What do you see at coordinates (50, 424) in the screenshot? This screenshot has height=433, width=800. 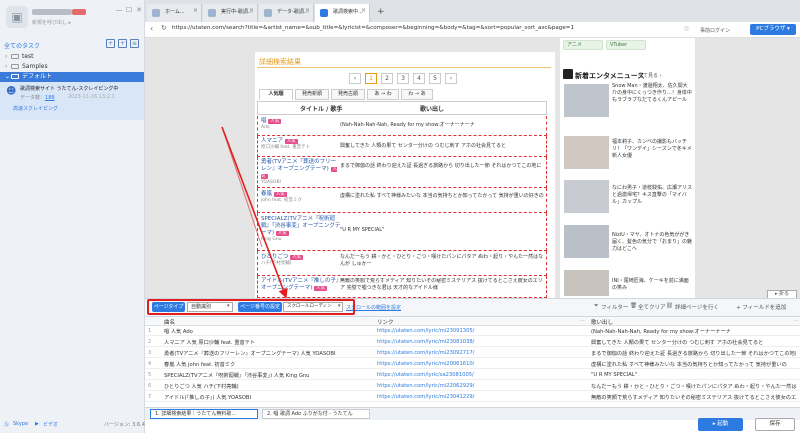 I see `video-link: ビデオ` at bounding box center [50, 424].